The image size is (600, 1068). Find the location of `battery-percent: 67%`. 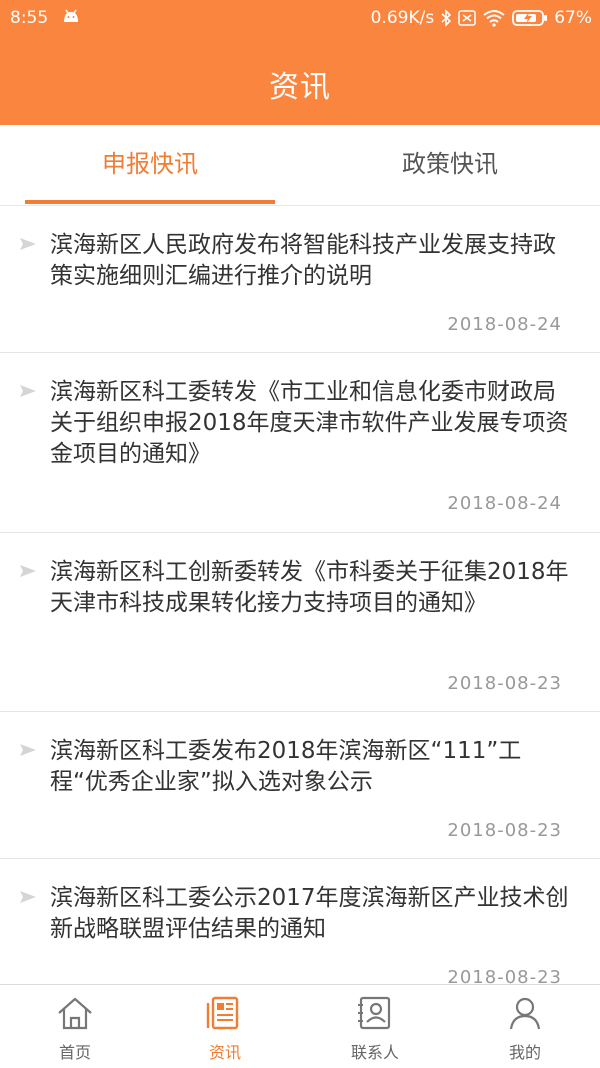

battery-percent: 67% is located at coordinates (573, 18).